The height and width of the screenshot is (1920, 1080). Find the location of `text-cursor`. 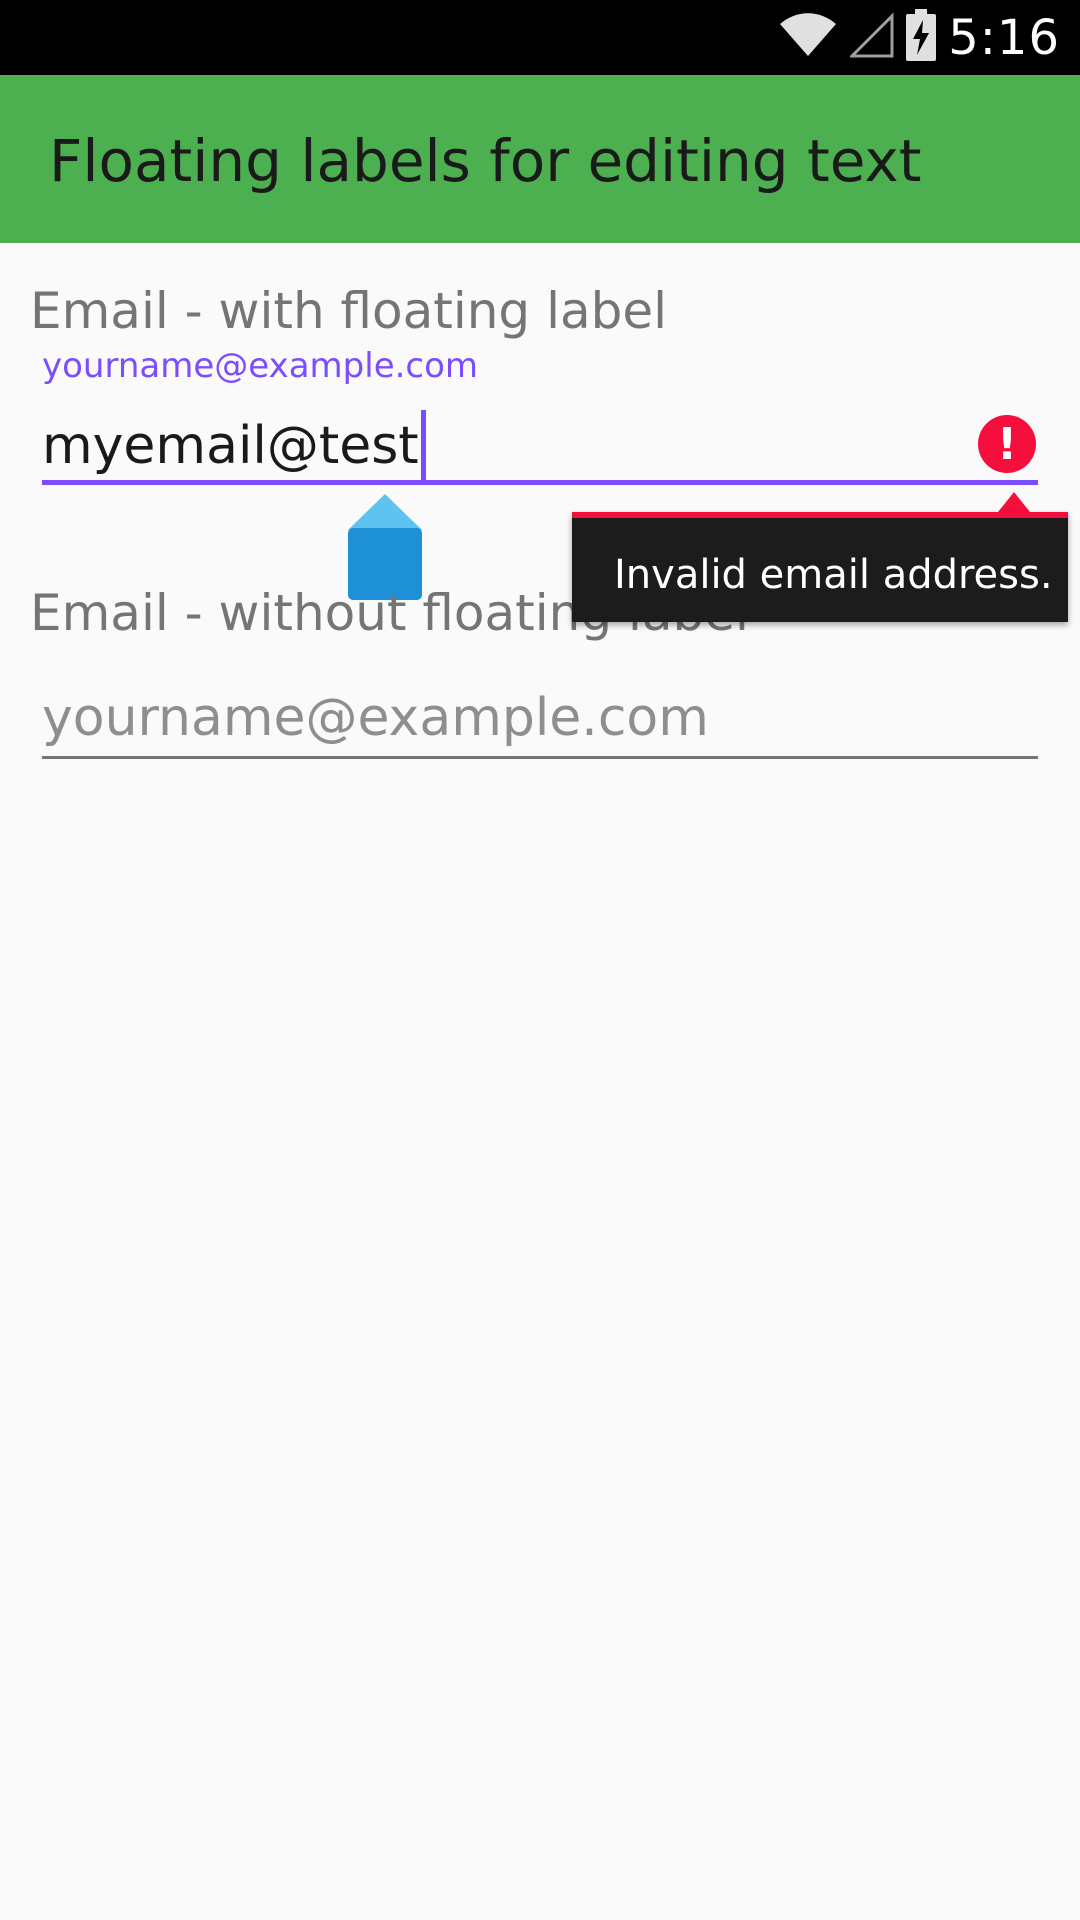

text-cursor is located at coordinates (423, 446).